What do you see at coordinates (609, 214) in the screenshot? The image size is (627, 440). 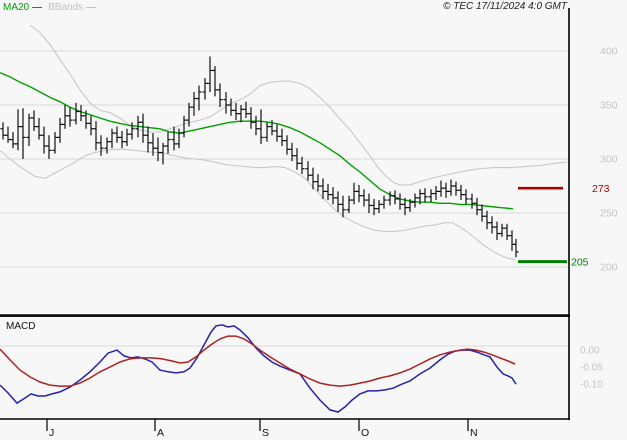 I see `price-axis-label: 250` at bounding box center [609, 214].